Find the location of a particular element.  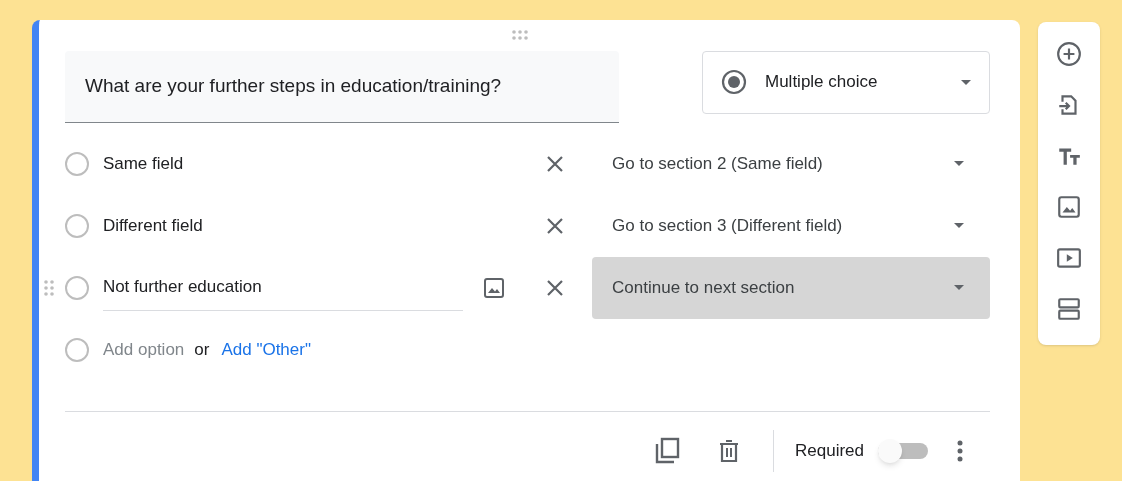

required-label: Required is located at coordinates (829, 451).